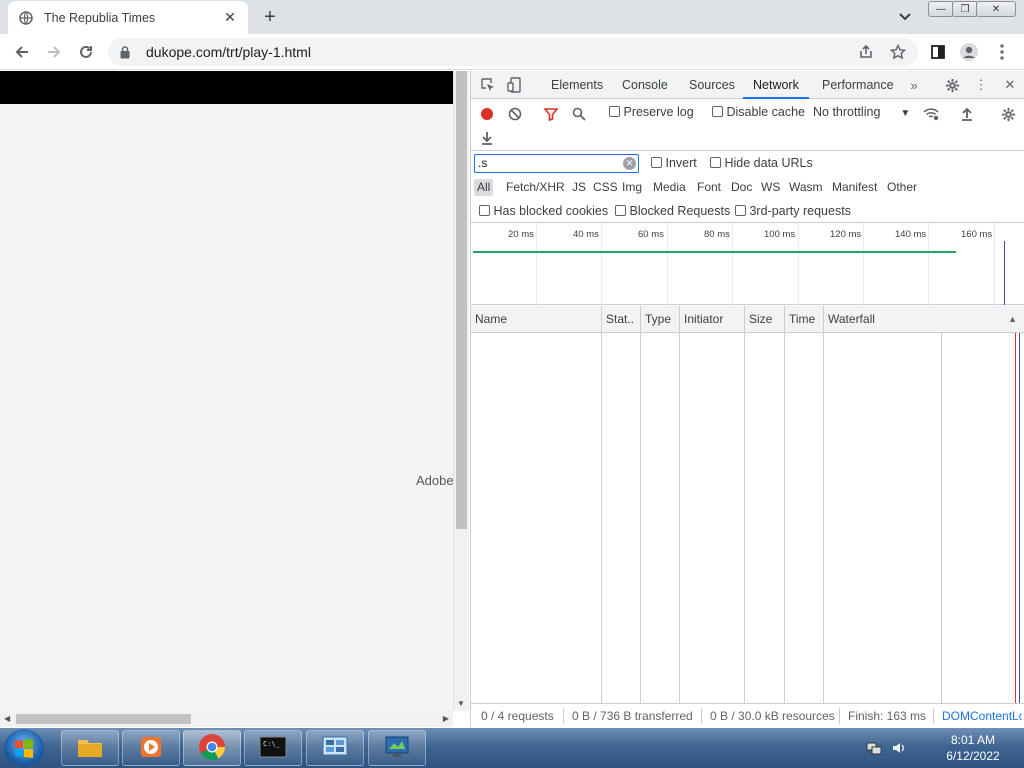  I want to click on horizontal-scrollbar: ◀ ▶, so click(226, 719).